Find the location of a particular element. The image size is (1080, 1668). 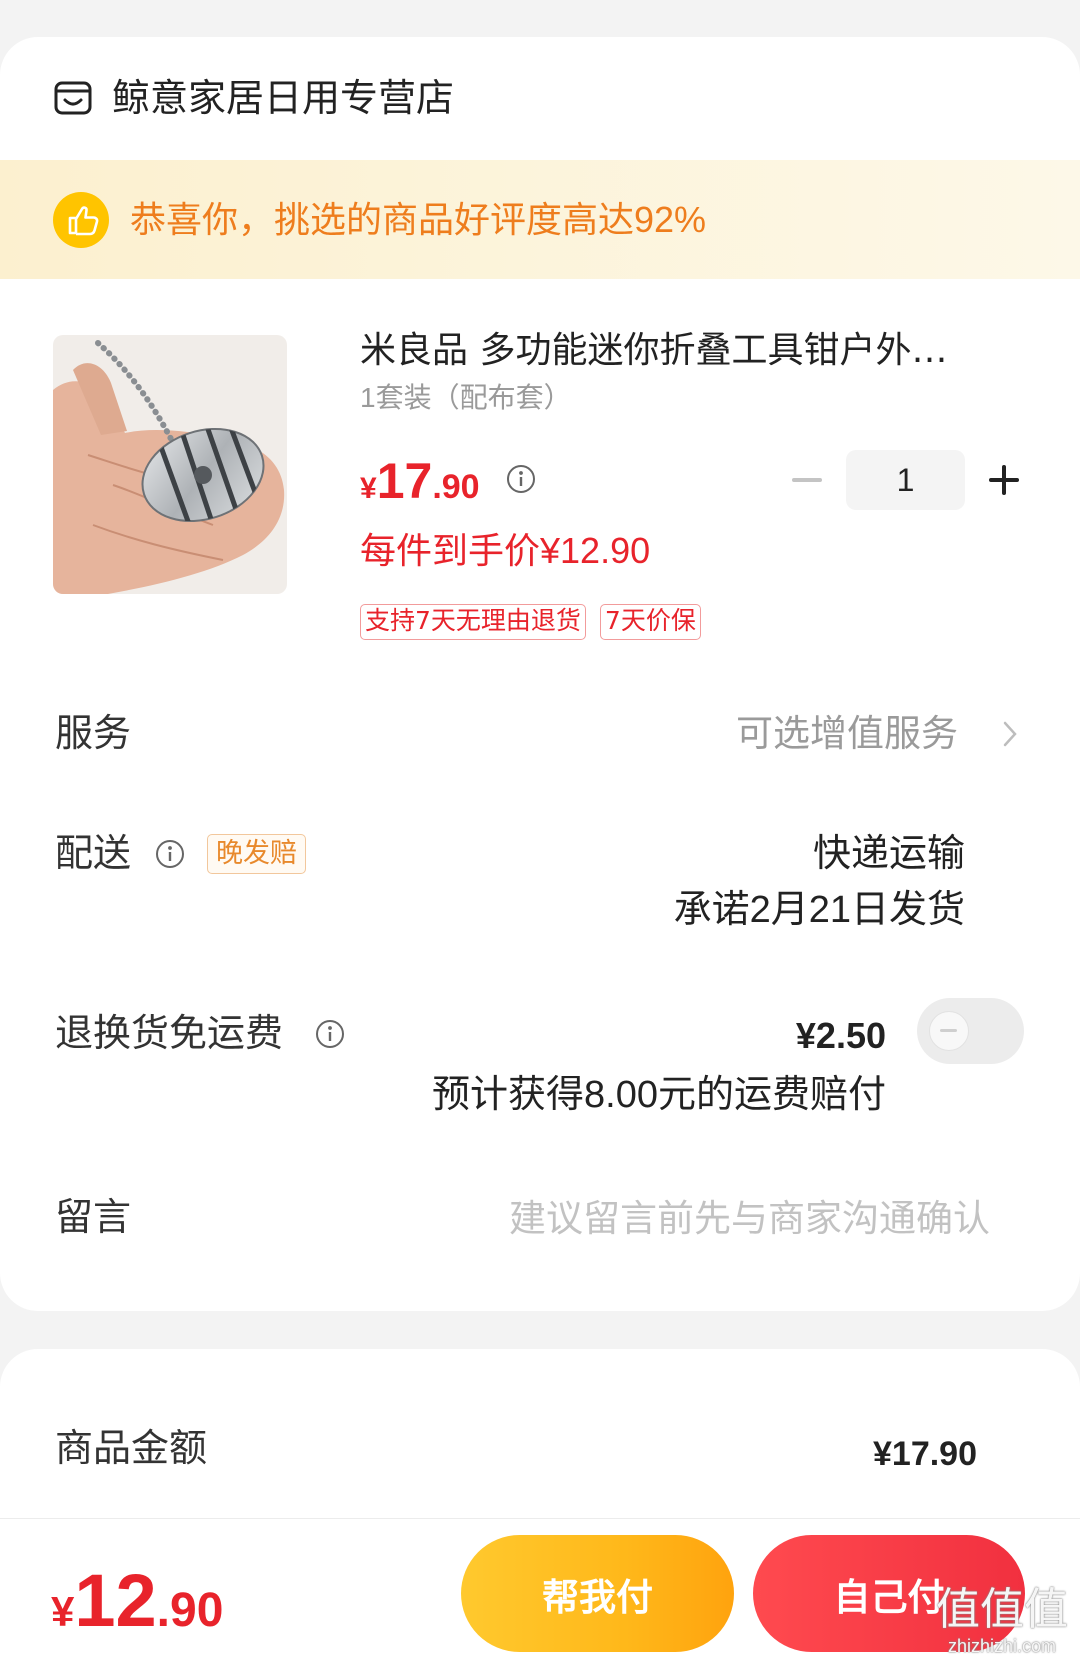

toggle-knob is located at coordinates (949, 1031).